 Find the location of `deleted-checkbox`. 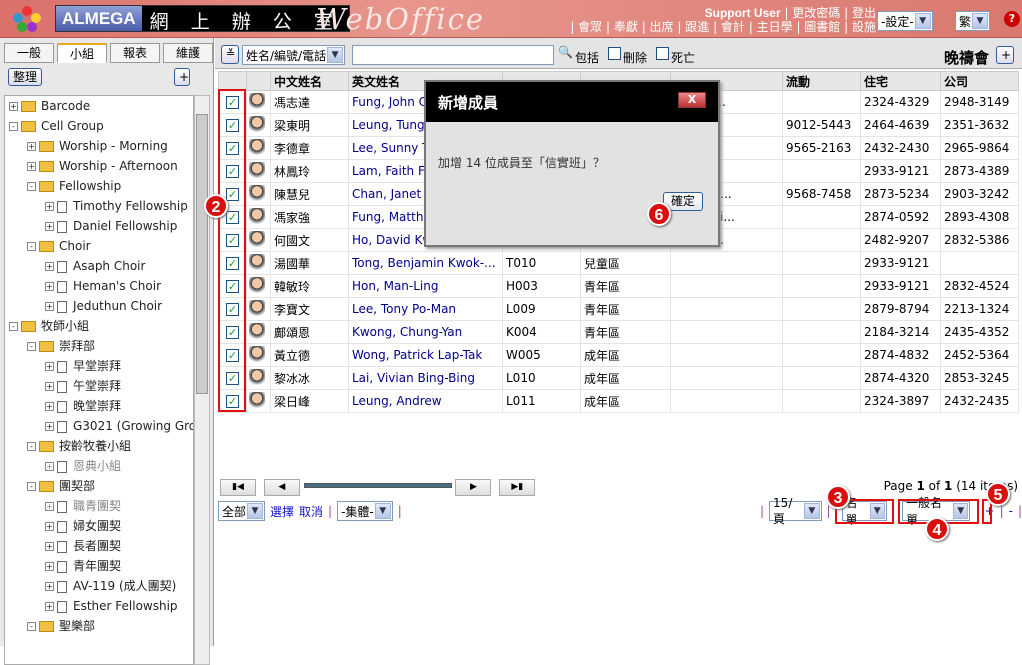

deleted-checkbox is located at coordinates (614, 53).